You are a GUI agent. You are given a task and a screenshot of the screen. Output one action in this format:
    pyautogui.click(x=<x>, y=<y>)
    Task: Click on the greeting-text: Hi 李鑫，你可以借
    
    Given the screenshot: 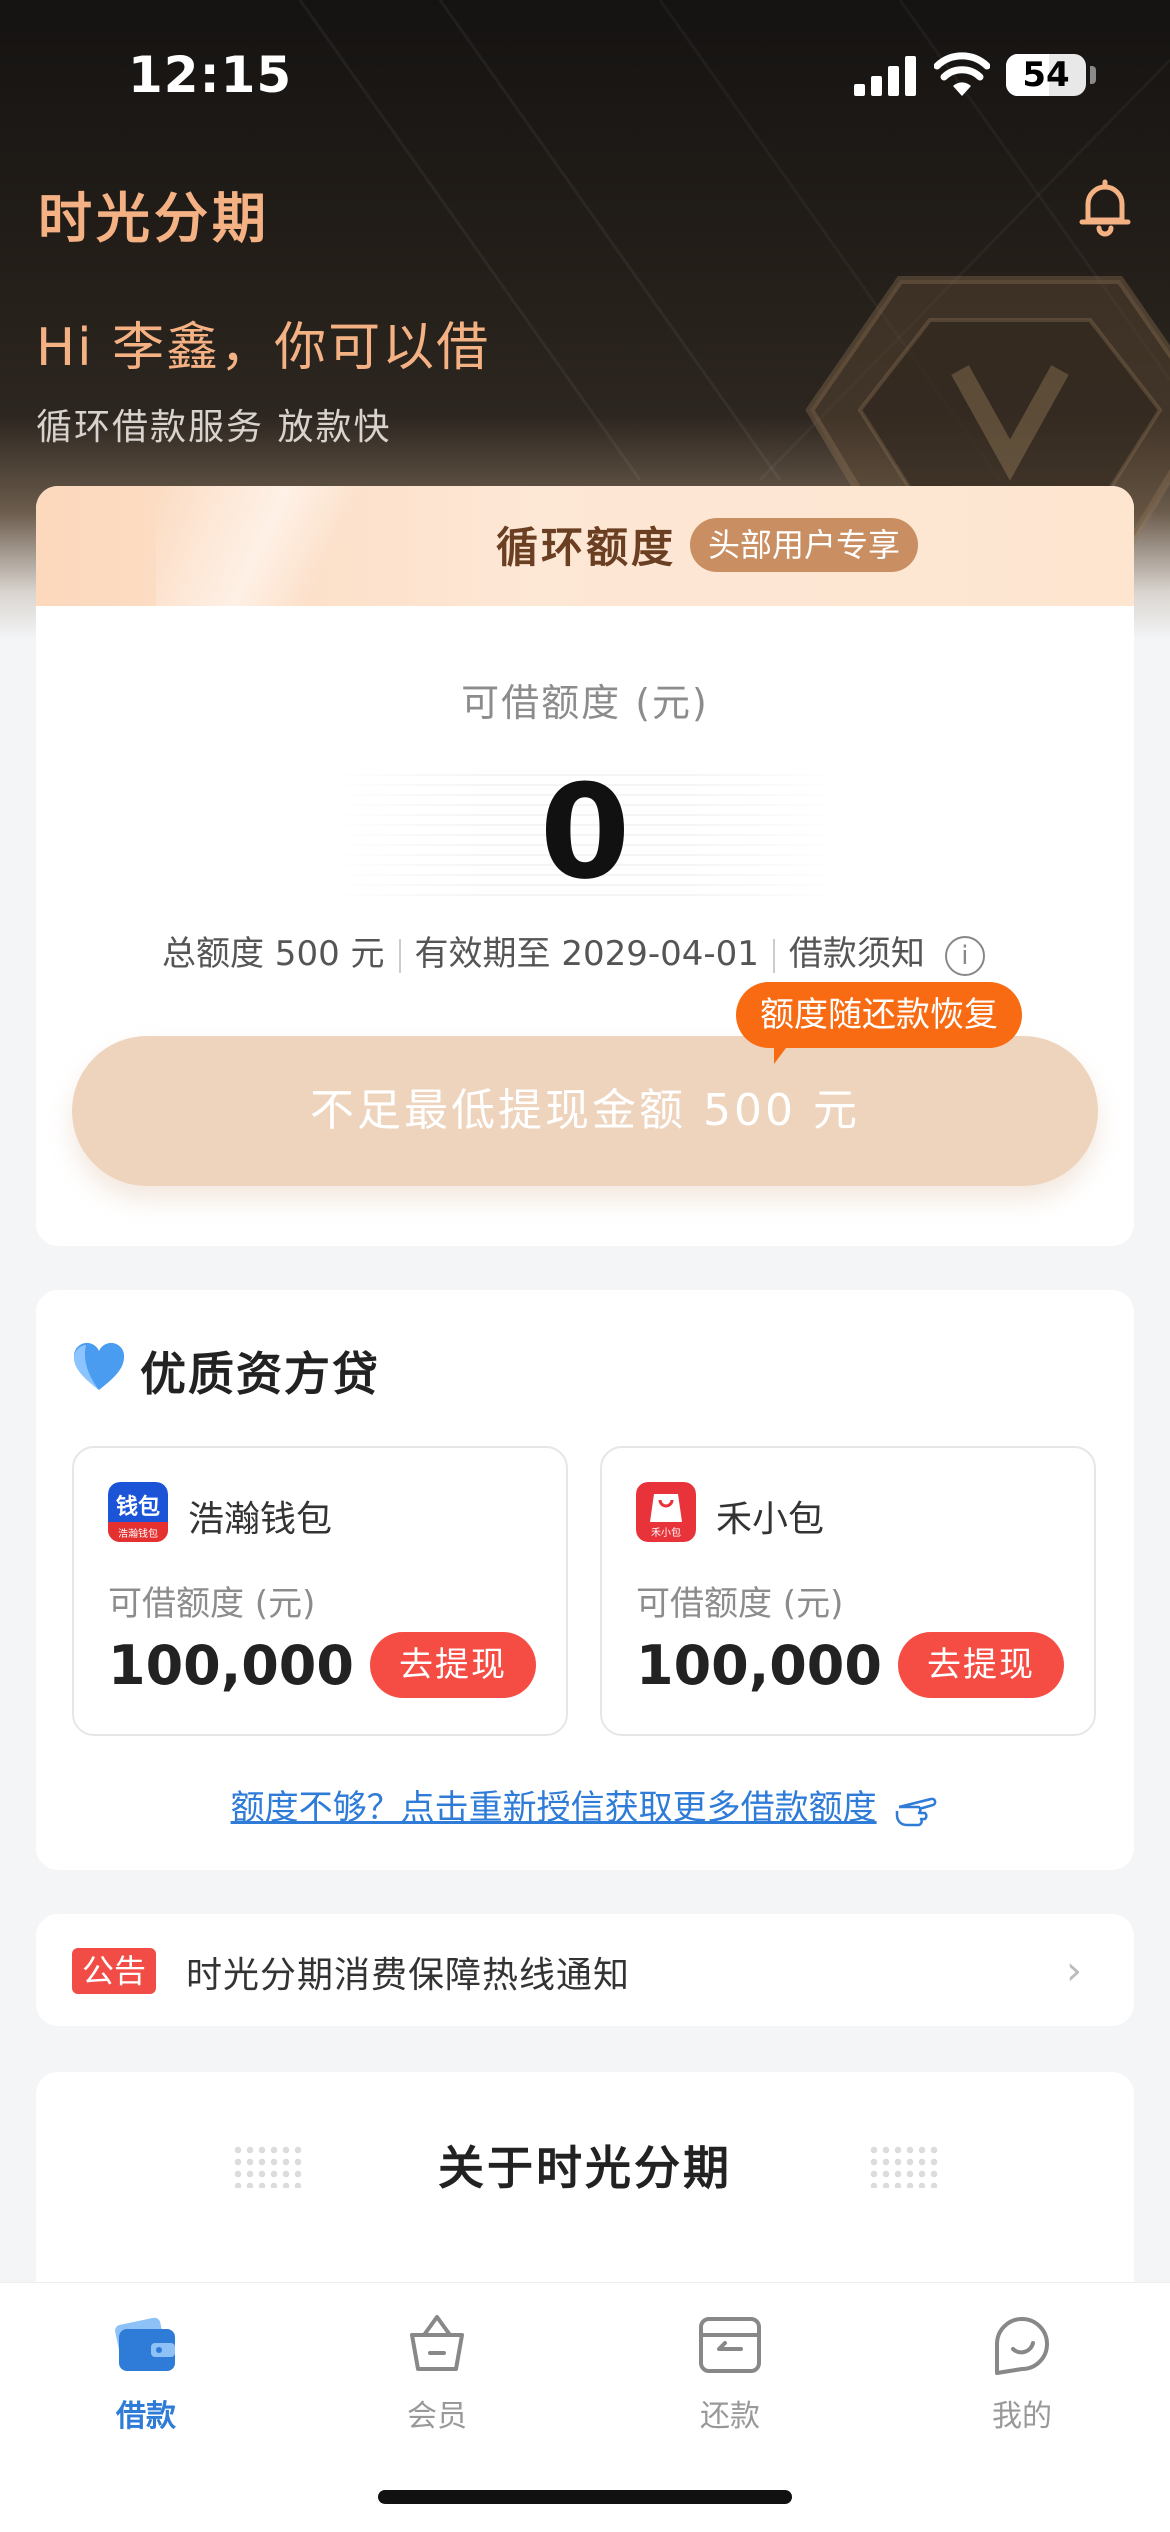 What is the action you would take?
    pyautogui.click(x=263, y=348)
    